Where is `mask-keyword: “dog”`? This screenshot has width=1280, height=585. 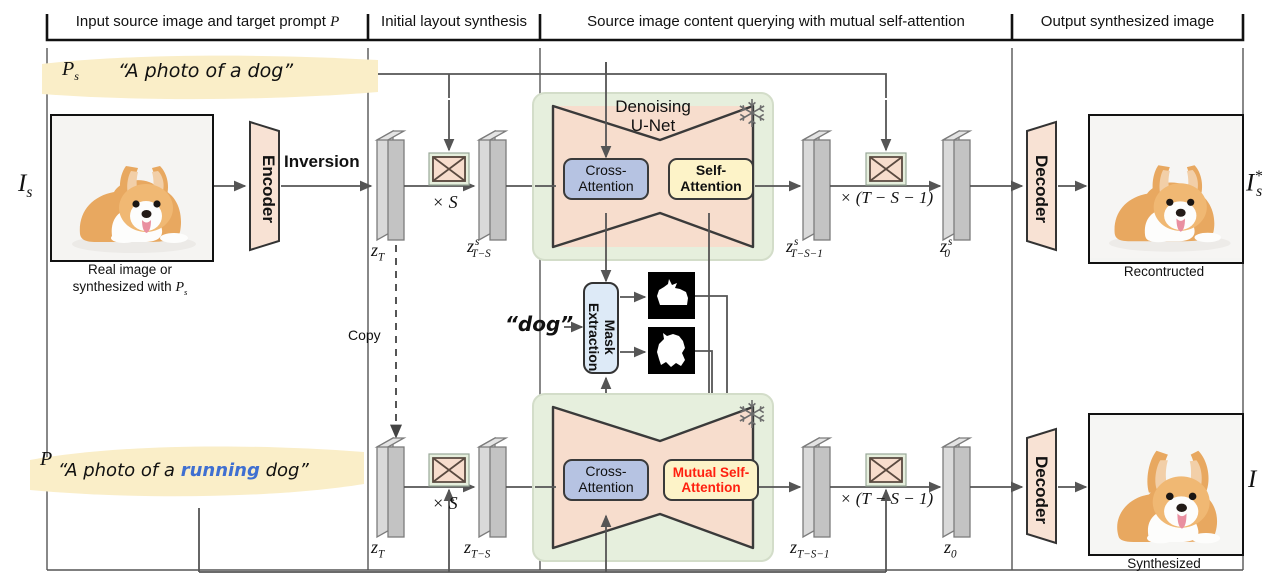
mask-keyword: “dog” is located at coordinates (539, 324).